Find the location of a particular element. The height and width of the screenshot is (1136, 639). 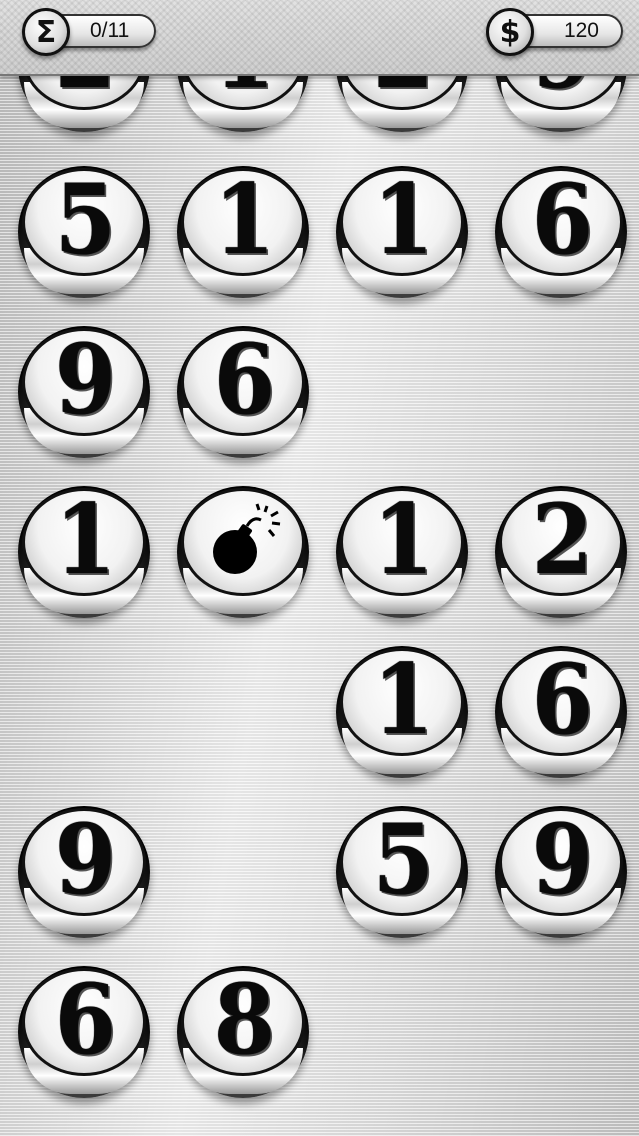

tile-face: 2 is located at coordinates (561, 542).